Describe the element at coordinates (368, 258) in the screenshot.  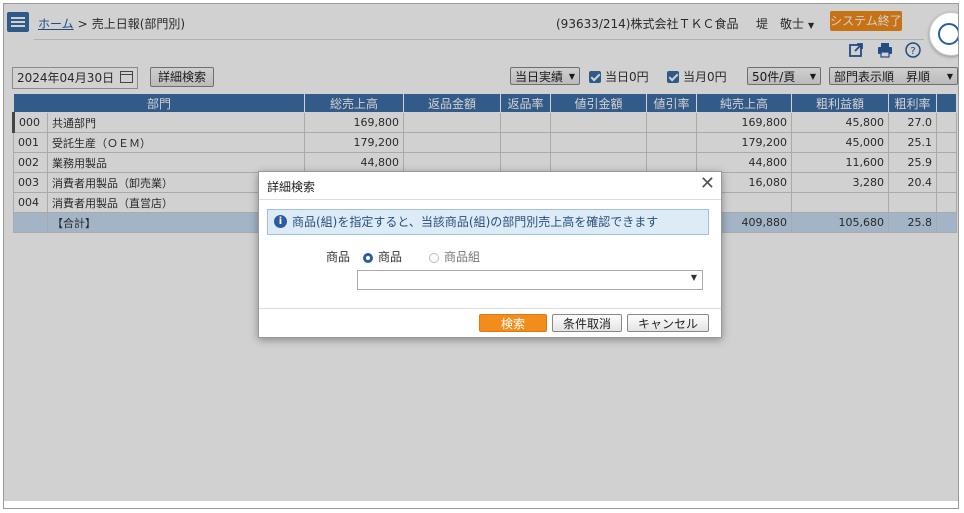
I see `radio-selected-icon` at that location.